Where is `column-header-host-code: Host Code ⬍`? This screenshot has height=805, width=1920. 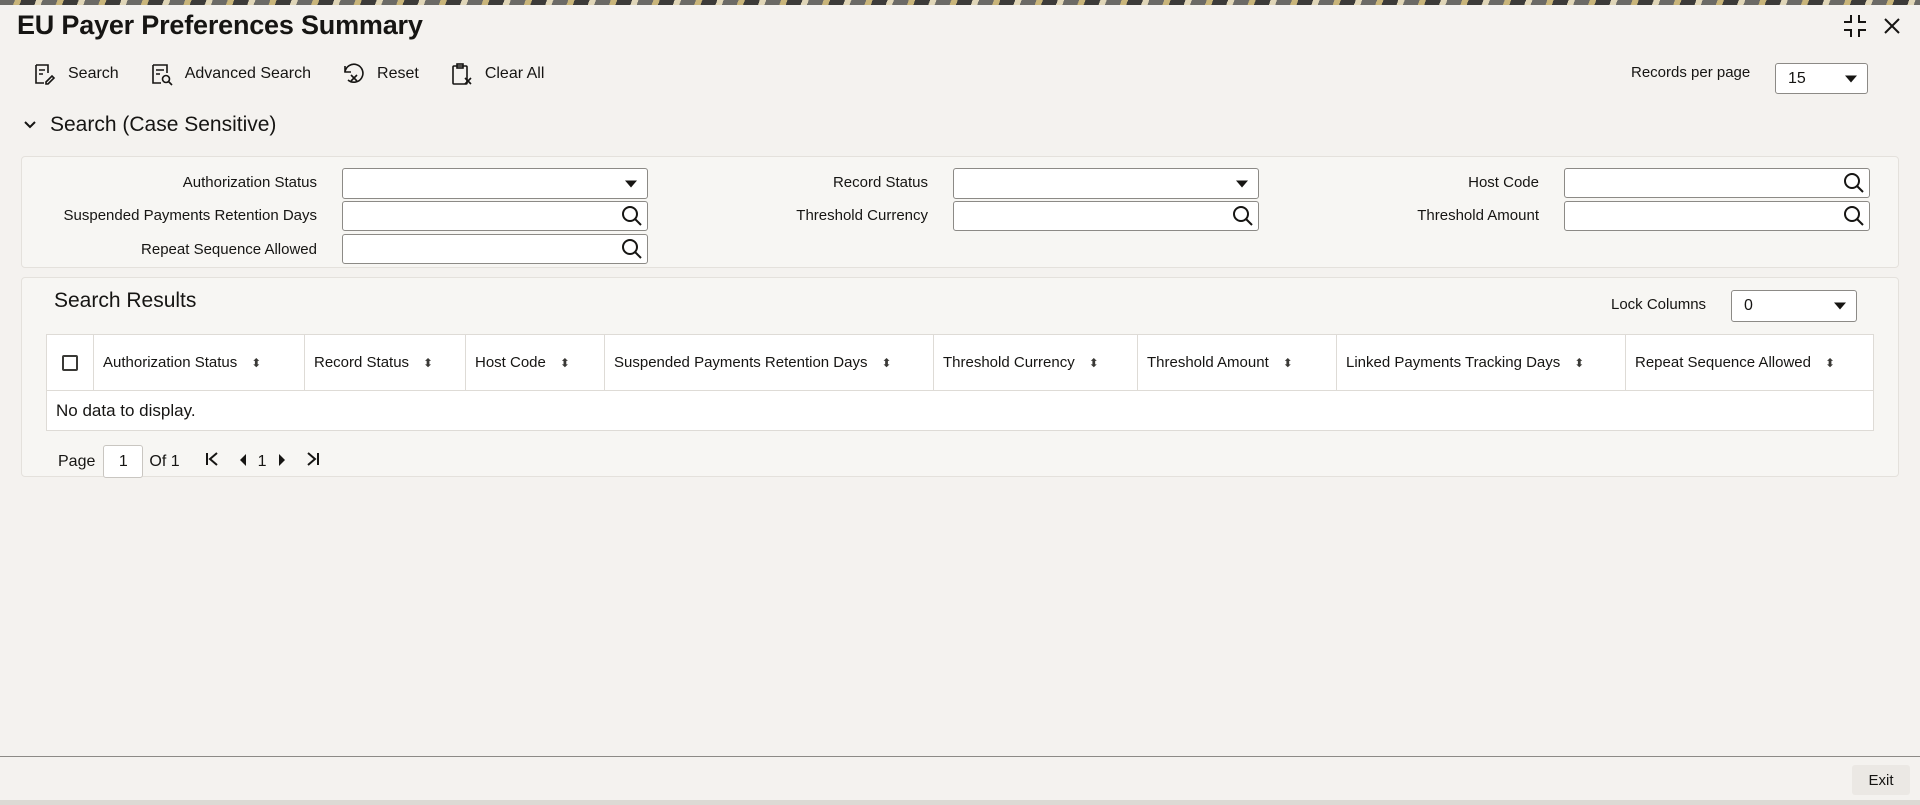 column-header-host-code: Host Code ⬍ is located at coordinates (535, 362).